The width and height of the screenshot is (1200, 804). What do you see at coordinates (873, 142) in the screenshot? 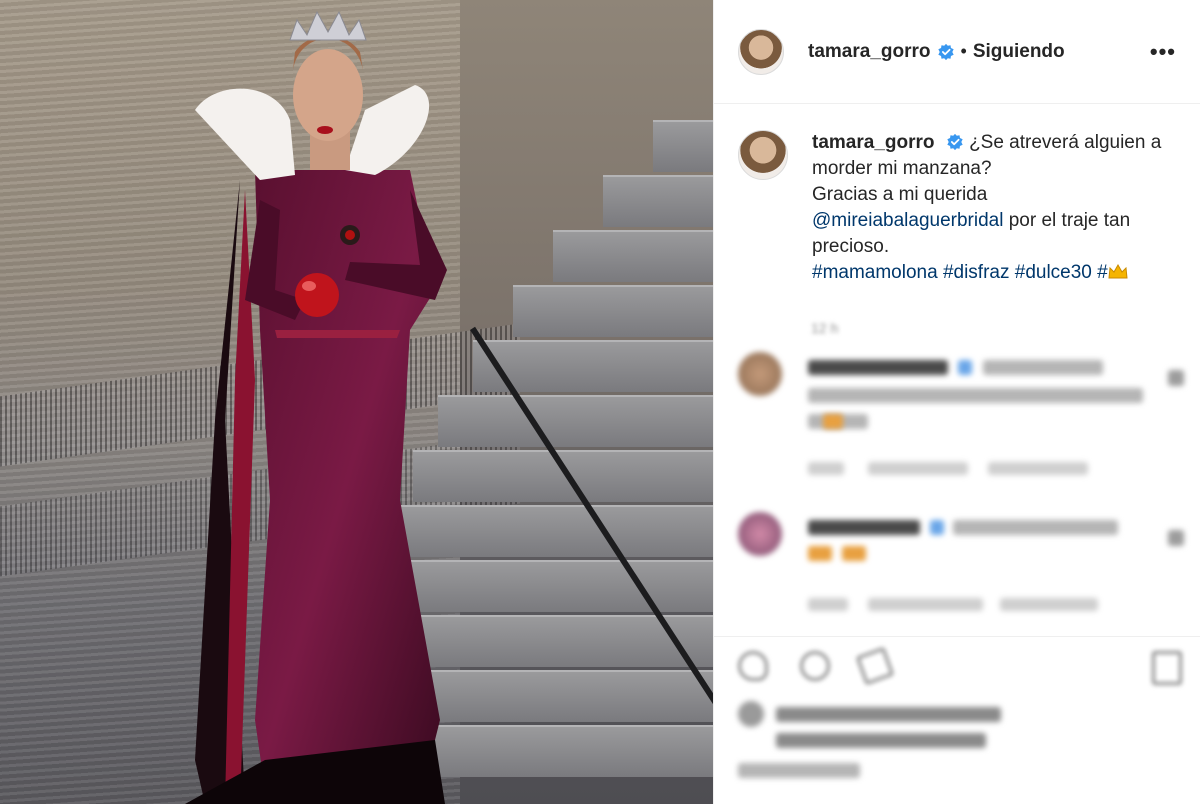
I see `caption-username: tamara_gorro` at bounding box center [873, 142].